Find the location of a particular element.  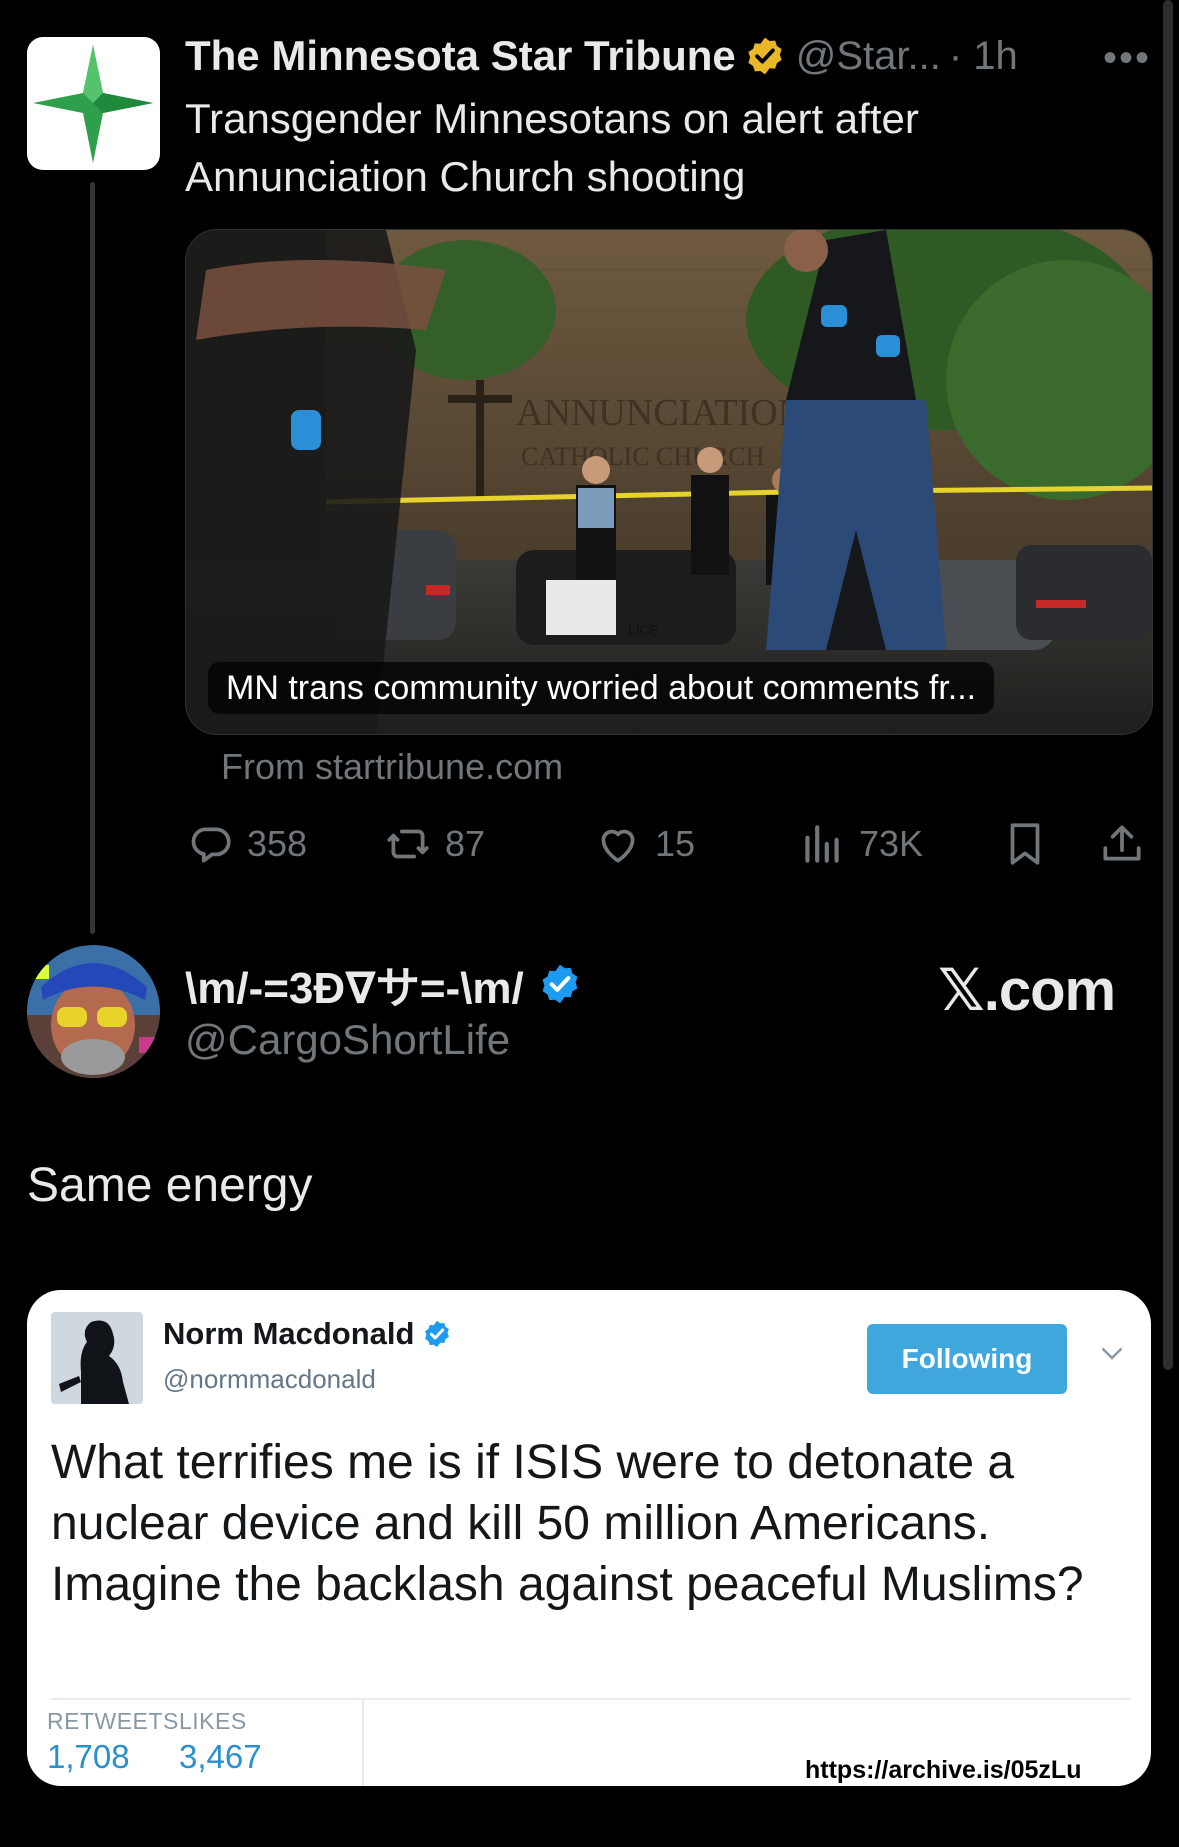

silhouette-photo is located at coordinates (97, 1358).